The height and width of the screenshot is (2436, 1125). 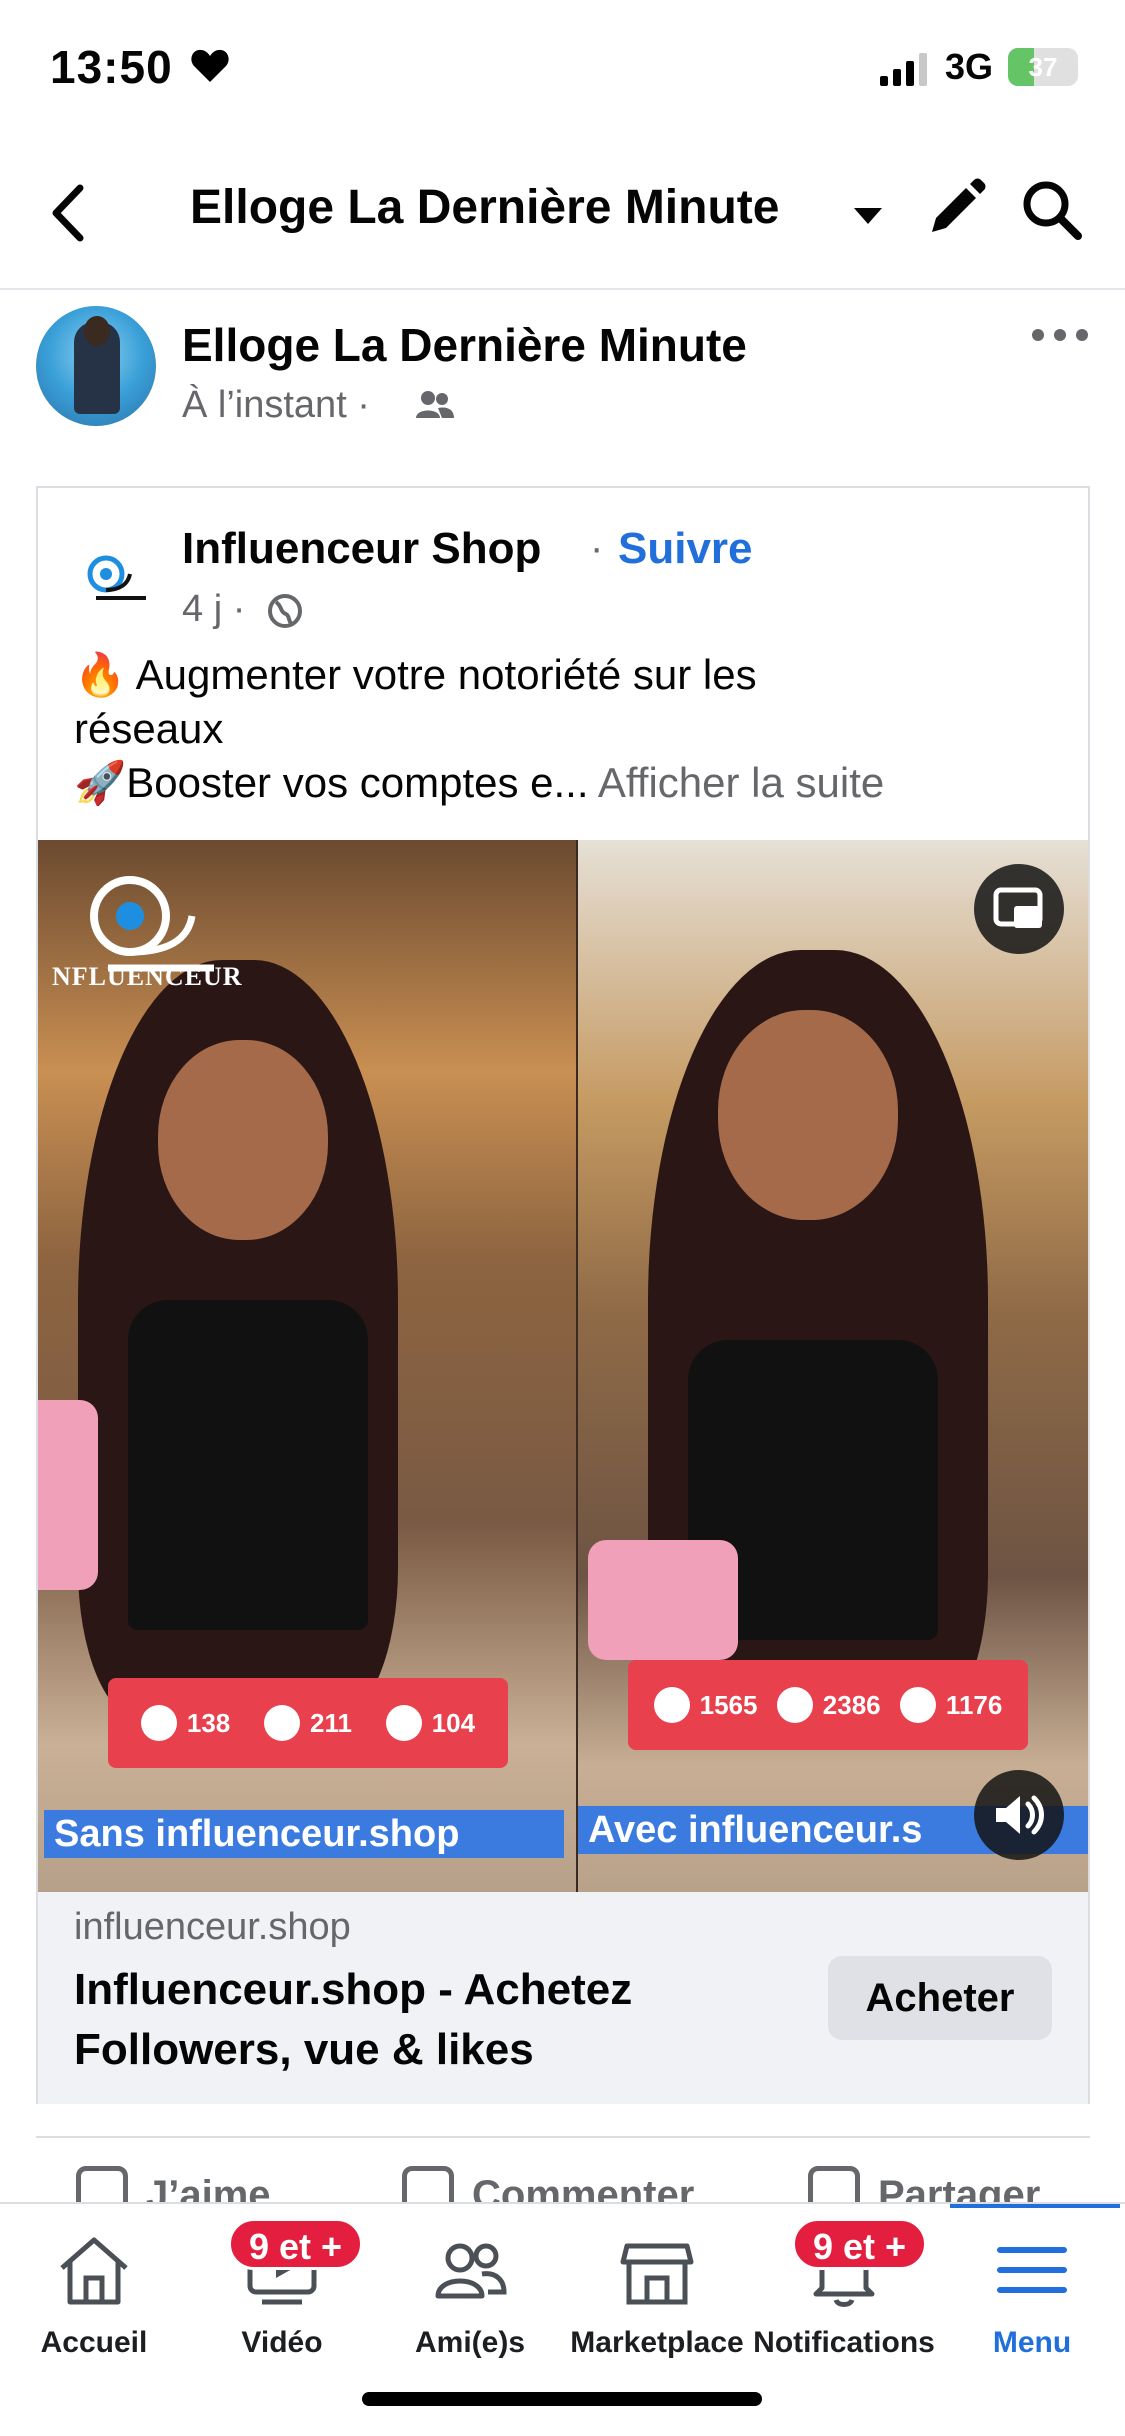 I want to click on comment-button: Commenter, so click(x=548, y=2184).